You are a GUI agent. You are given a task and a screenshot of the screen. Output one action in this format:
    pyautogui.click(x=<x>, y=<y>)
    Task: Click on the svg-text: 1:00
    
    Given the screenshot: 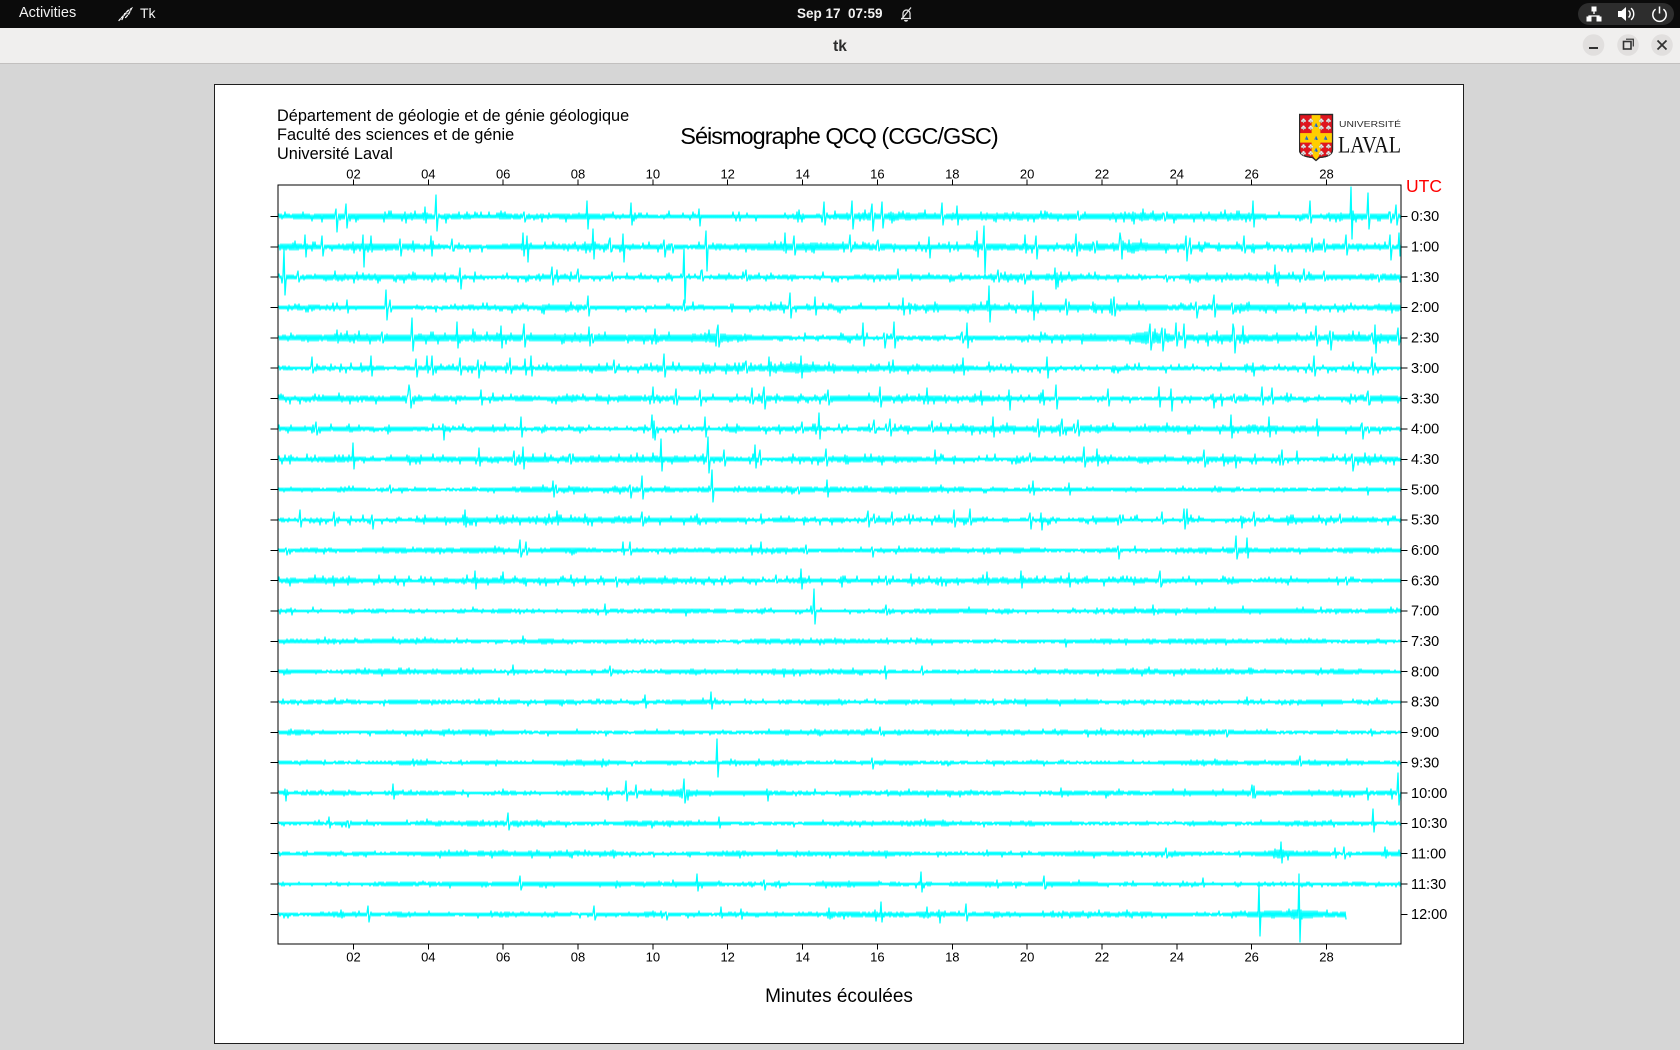 What is the action you would take?
    pyautogui.click(x=1425, y=248)
    